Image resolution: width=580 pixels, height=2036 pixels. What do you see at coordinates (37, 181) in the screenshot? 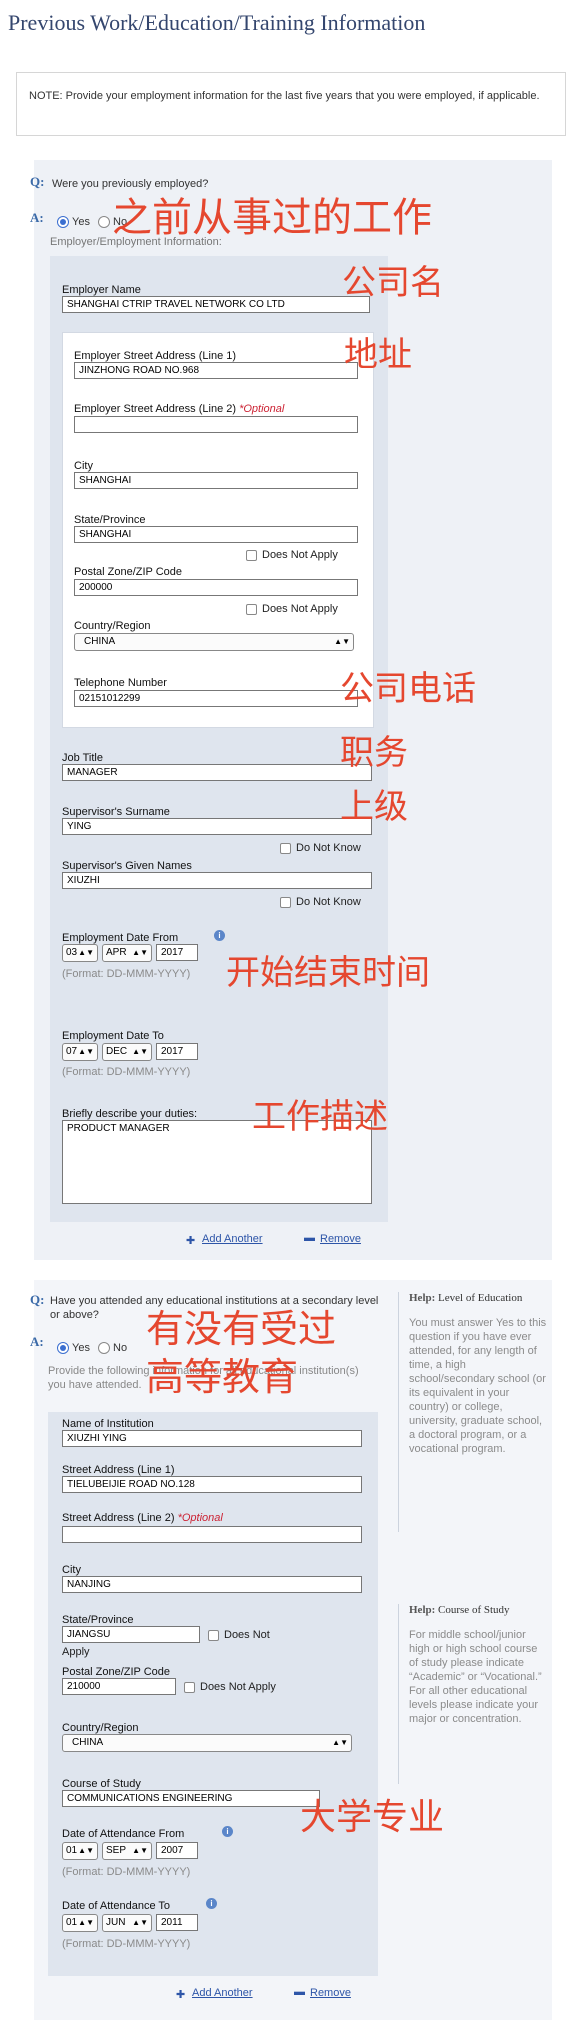
I see `question-marker: Q:` at bounding box center [37, 181].